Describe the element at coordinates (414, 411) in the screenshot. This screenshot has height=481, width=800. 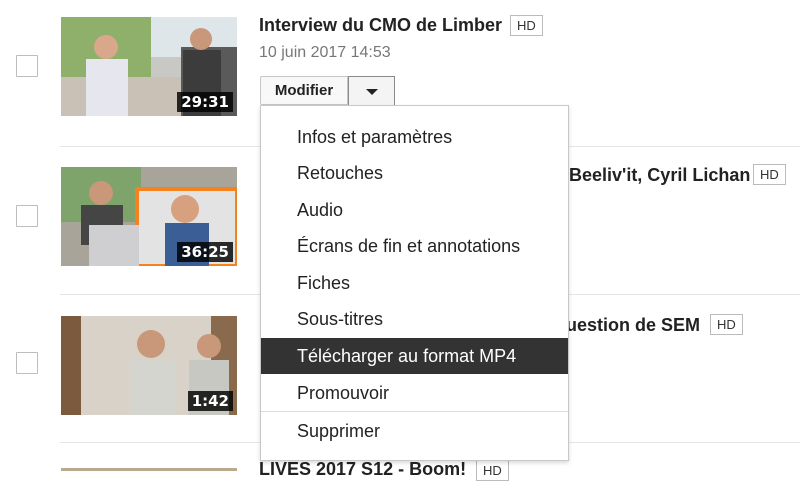
I see `menu-separator` at that location.